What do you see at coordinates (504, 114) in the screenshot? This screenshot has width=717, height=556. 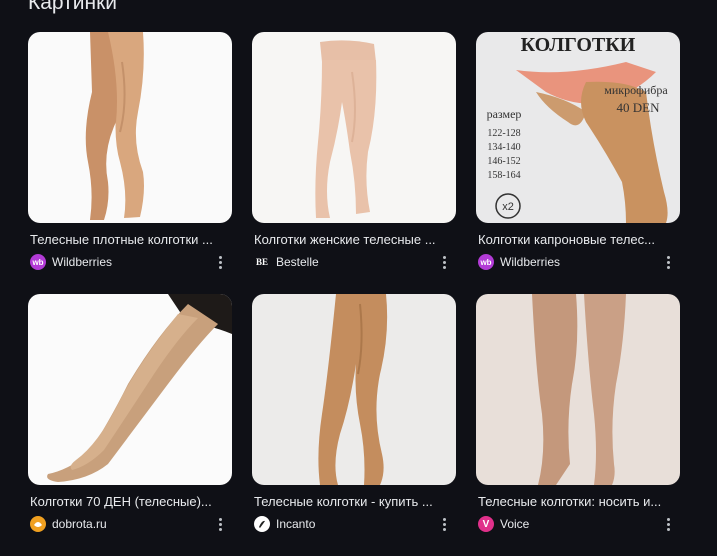 I see `package-size-label: размер` at bounding box center [504, 114].